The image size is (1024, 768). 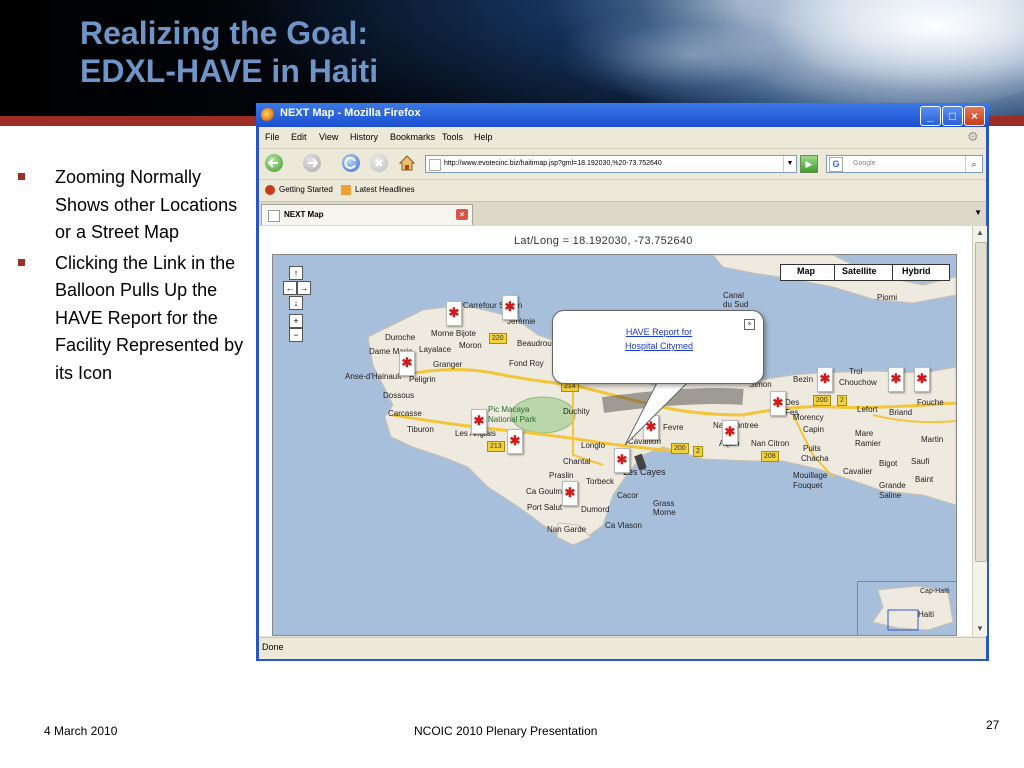 What do you see at coordinates (822, 400) in the screenshot?
I see `route-shield: 200` at bounding box center [822, 400].